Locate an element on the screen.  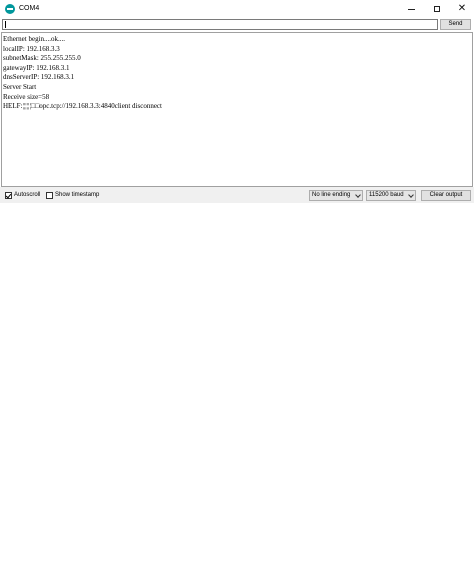
output-line: gatewayIP: 192.168.3.1 is located at coordinates (36, 67).